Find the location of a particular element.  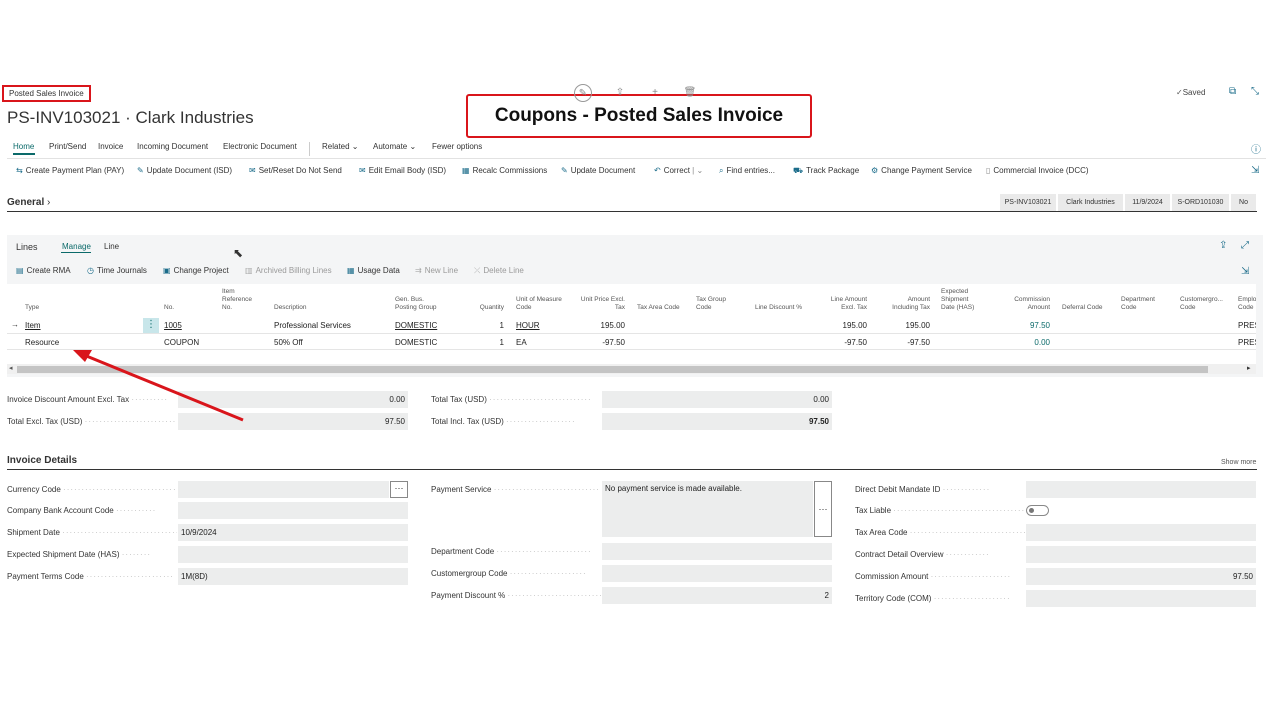

cell-unit-price: 195.00 is located at coordinates (600, 325).